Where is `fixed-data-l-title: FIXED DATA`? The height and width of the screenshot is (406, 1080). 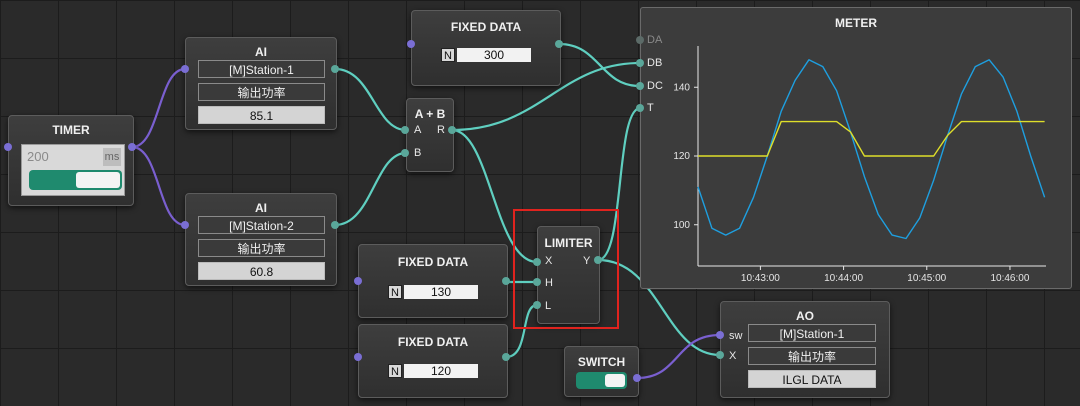 fixed-data-l-title: FIXED DATA is located at coordinates (433, 342).